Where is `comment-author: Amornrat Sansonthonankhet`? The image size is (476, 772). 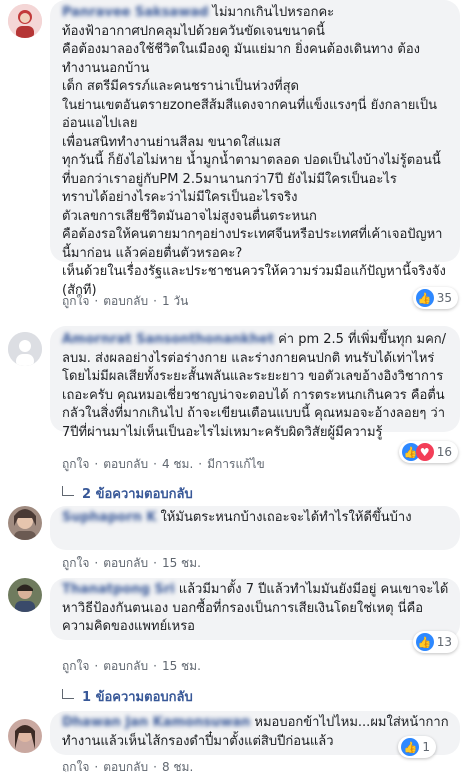 comment-author: Amornrat Sansonthonankhet is located at coordinates (168, 339).